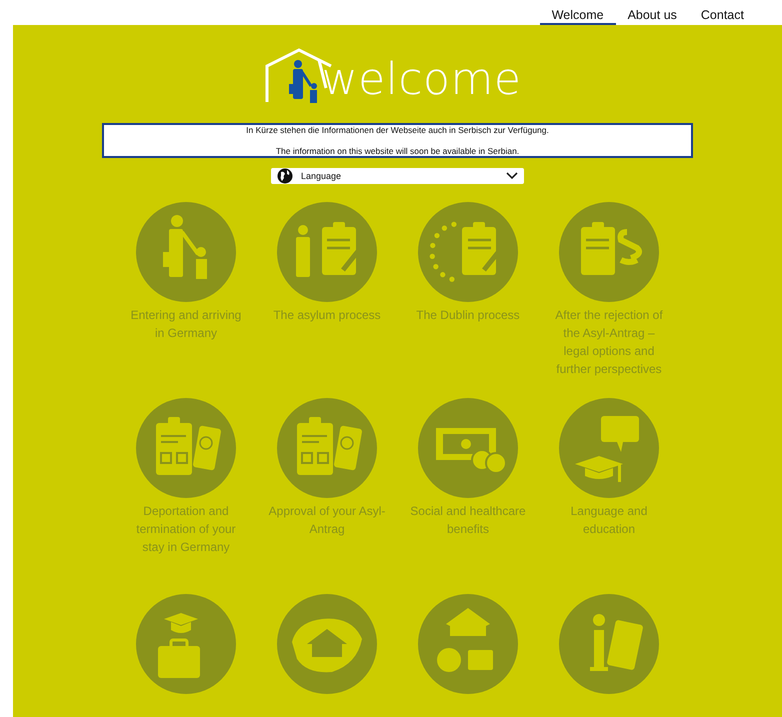 The image size is (782, 717). Describe the element at coordinates (186, 644) in the screenshot. I see `cap-briefcase-icon` at that location.